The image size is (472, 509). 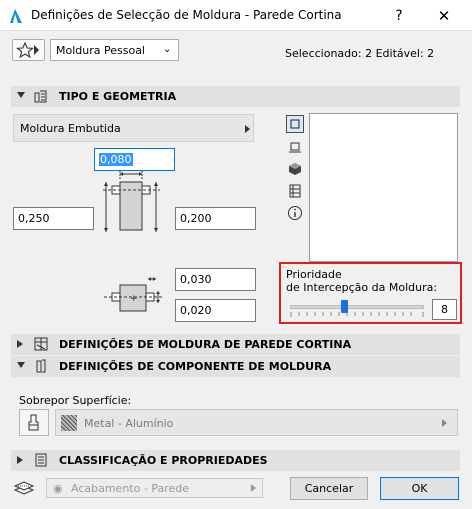 I want to click on section-title: DEFINIÇÕES DE COMPONENTE DE MOLDURA, so click(x=195, y=366).